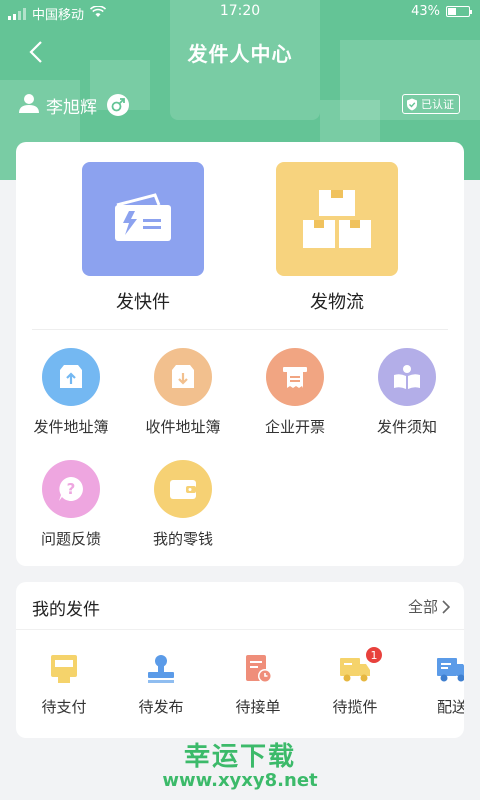  Describe the element at coordinates (183, 377) in the screenshot. I see `receive-address-icon` at that location.